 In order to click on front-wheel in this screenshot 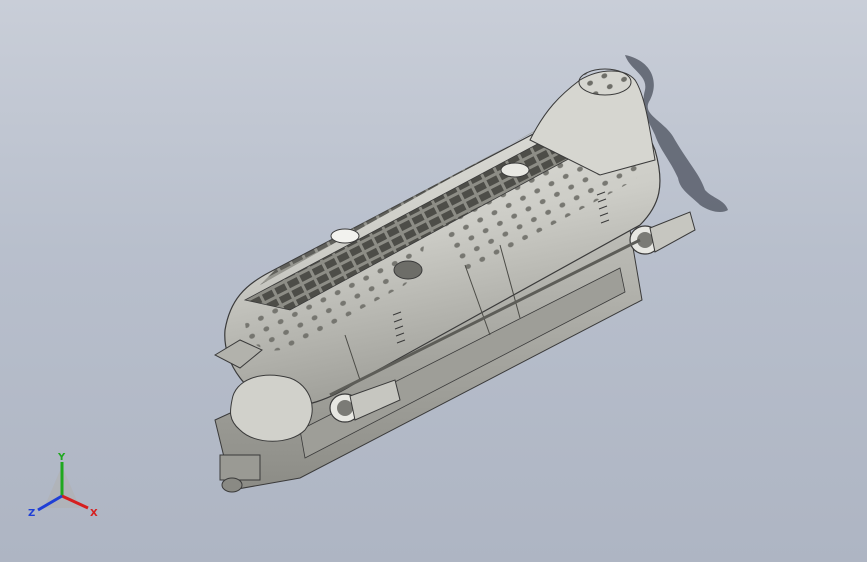, I will do `click(232, 485)`.